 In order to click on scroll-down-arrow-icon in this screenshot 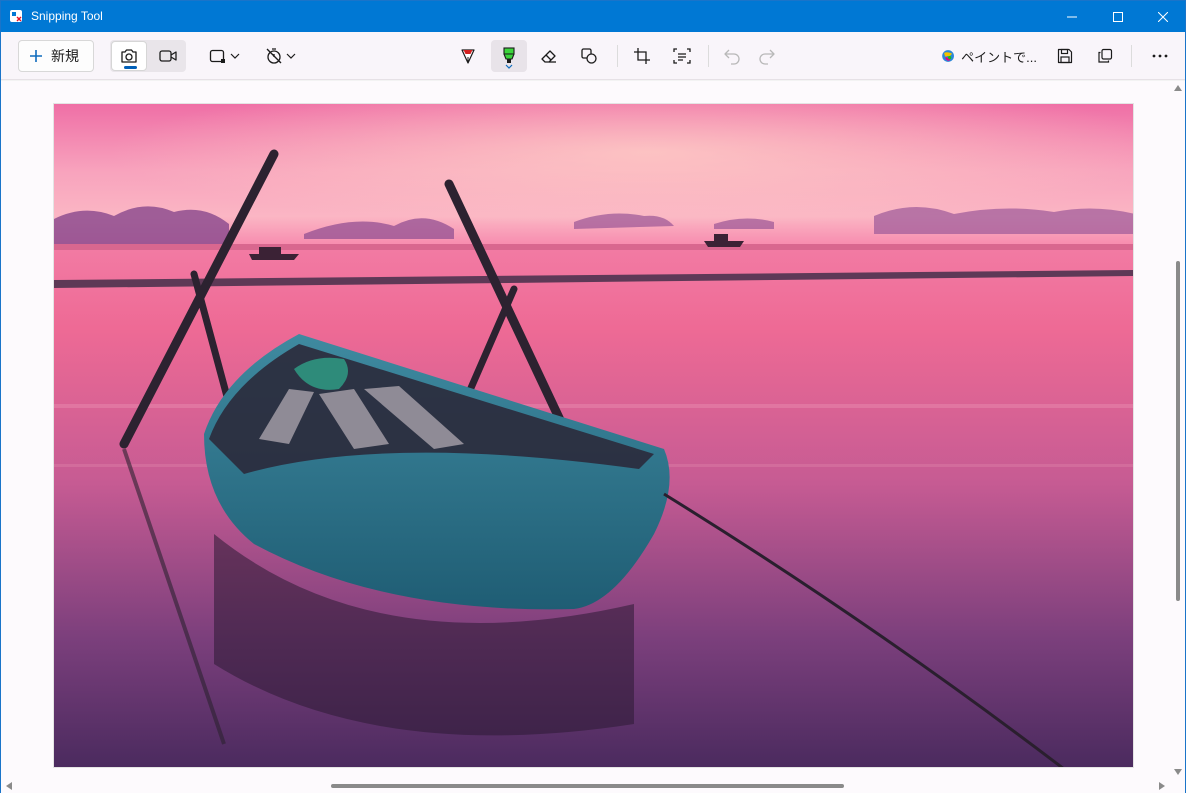, I will do `click(1178, 772)`.